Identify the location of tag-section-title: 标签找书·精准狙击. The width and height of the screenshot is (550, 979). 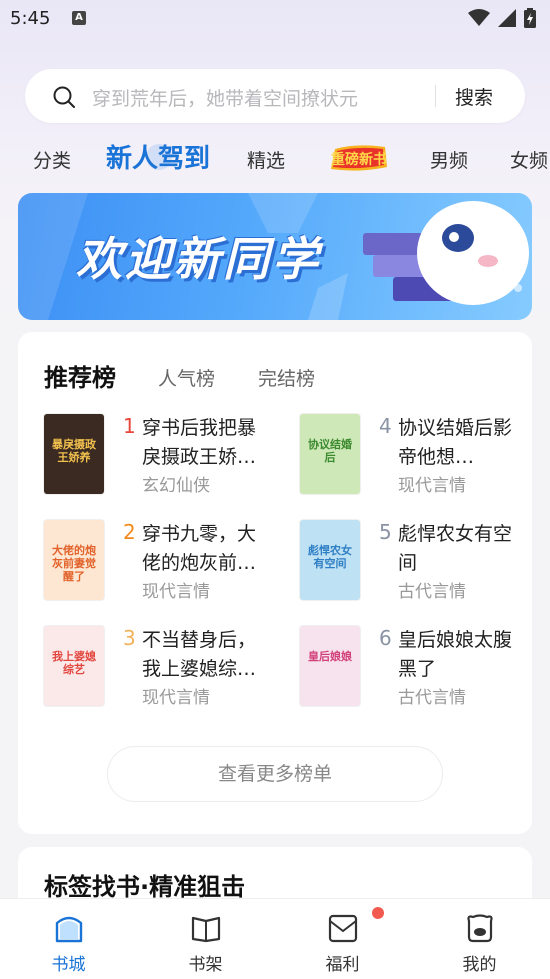
(145, 887).